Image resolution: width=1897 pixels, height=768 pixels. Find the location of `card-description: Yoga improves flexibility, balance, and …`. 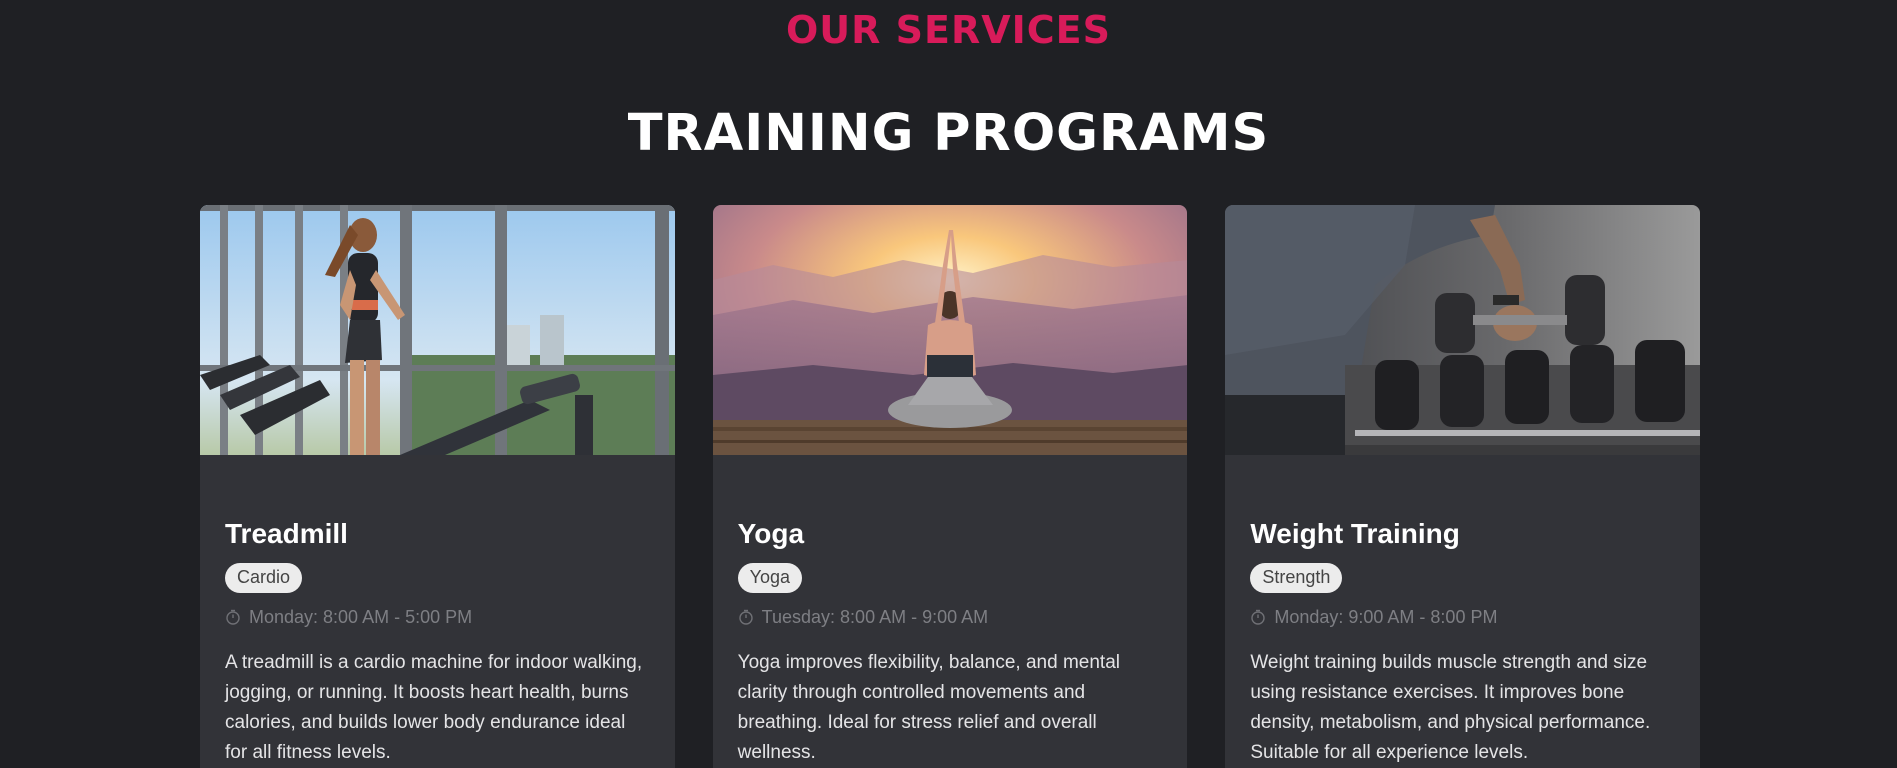

card-description: Yoga improves flexibility, balance, and … is located at coordinates (929, 707).